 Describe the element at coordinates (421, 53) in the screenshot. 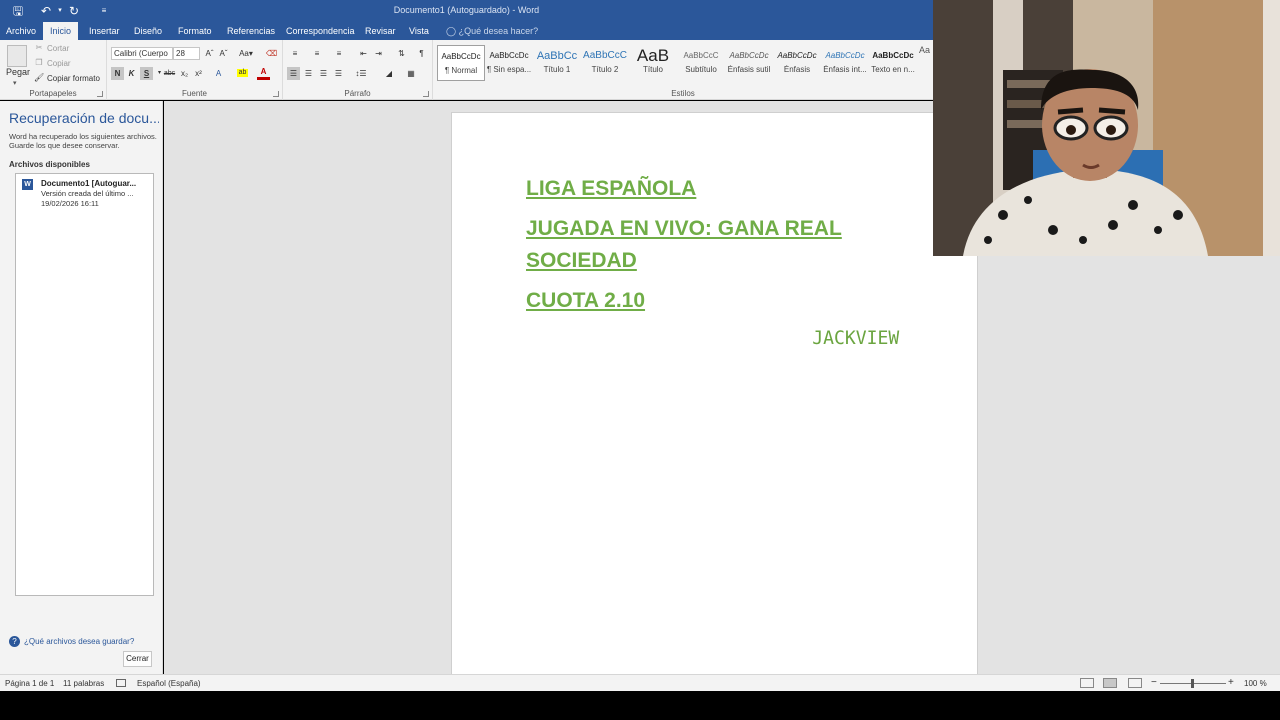

I see `pilcrow-icon: ¶` at that location.